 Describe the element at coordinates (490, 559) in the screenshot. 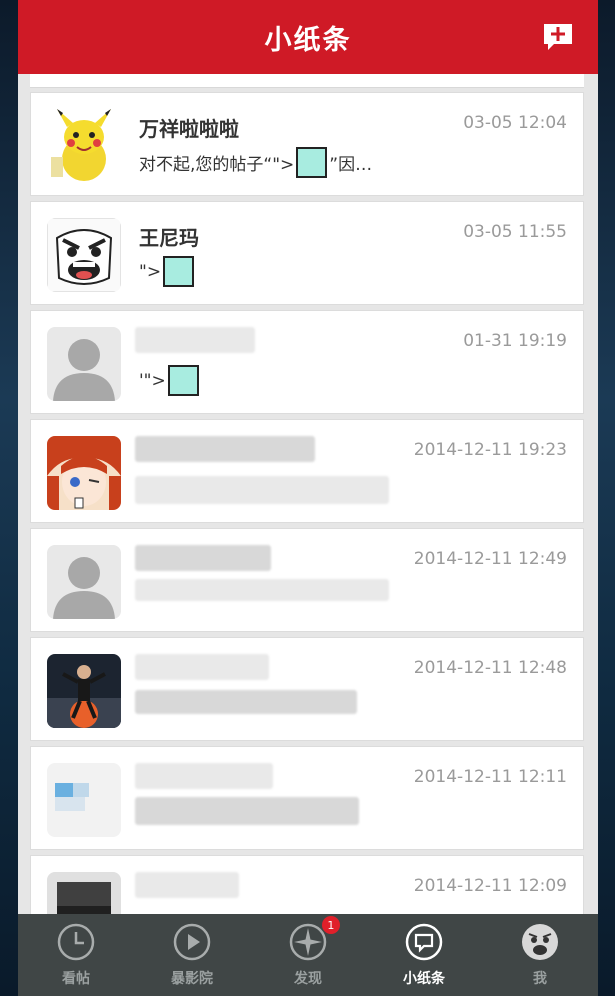

I see `message-time: 2014-12-11 12:49` at that location.